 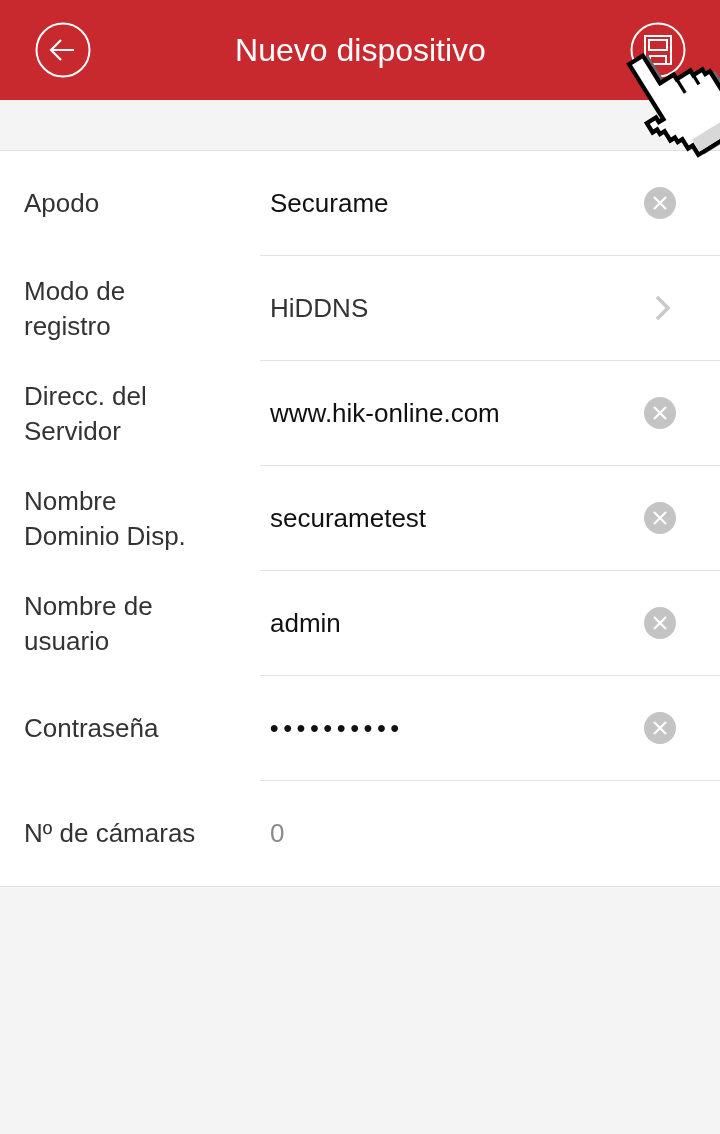 What do you see at coordinates (88, 623) in the screenshot?
I see `field-label: Nombre de usuario` at bounding box center [88, 623].